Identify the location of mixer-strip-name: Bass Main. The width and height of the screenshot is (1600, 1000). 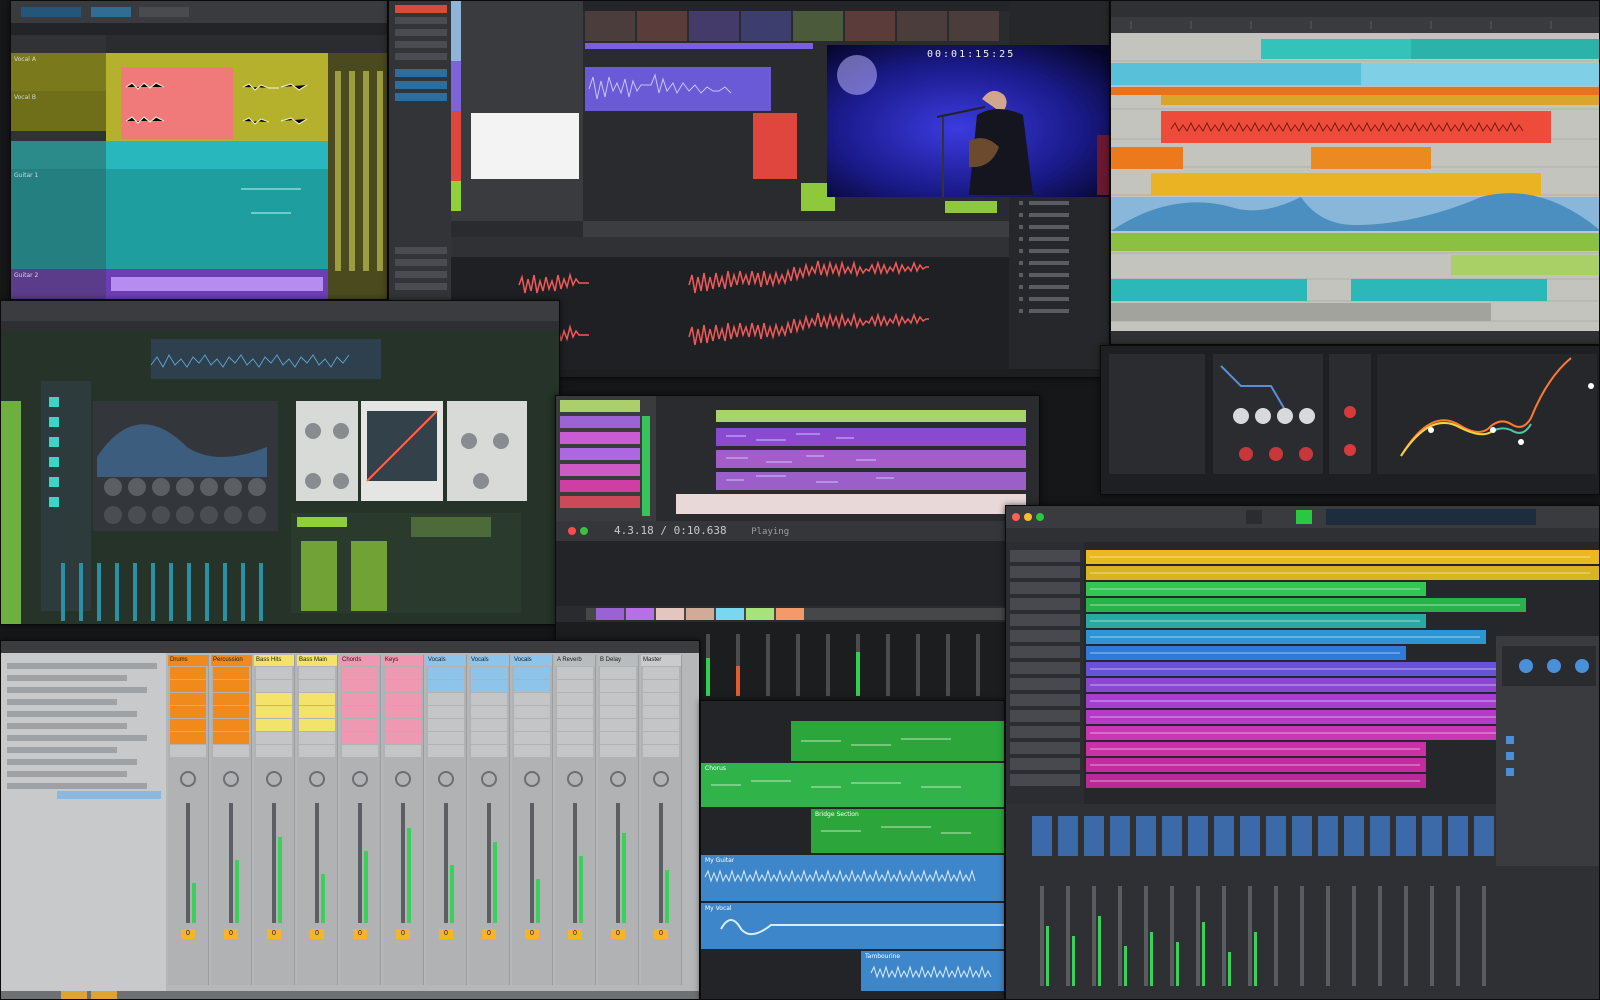
(317, 660).